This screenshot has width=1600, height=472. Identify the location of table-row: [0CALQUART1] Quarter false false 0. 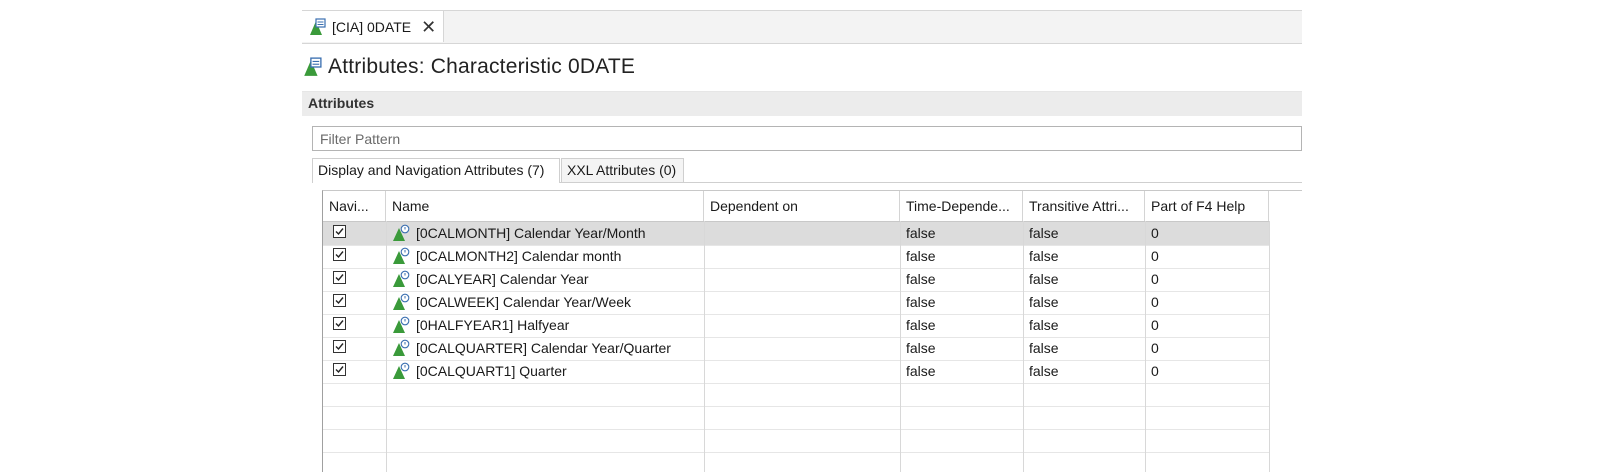
(796, 371).